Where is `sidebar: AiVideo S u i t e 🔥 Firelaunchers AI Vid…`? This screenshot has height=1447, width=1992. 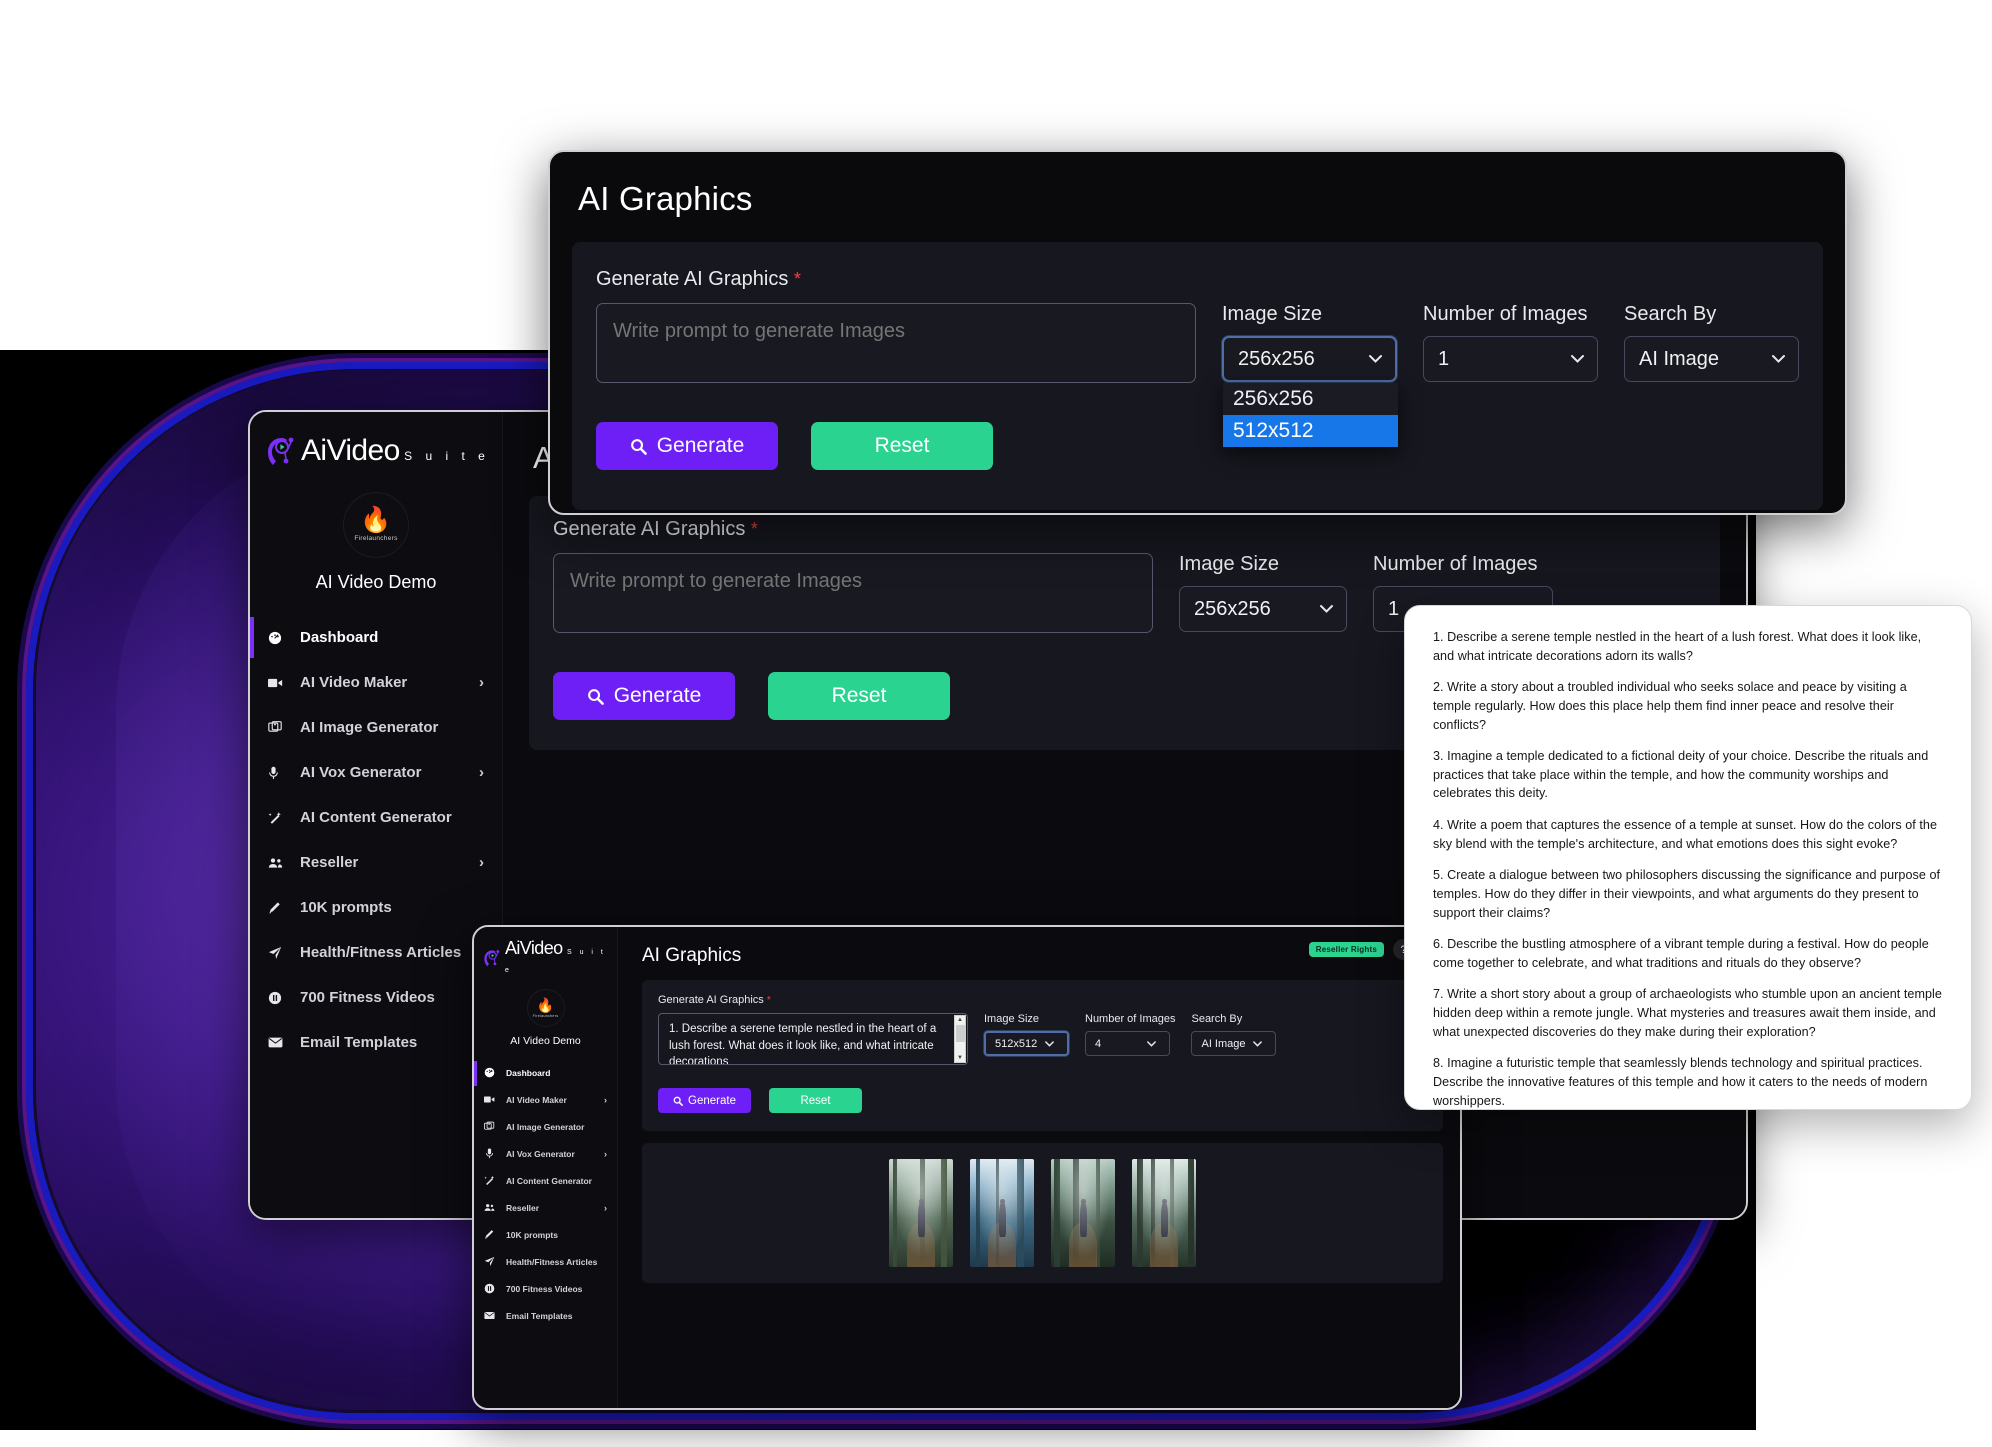 sidebar: AiVideo S u i t e 🔥 Firelaunchers AI Vid… is located at coordinates (376, 815).